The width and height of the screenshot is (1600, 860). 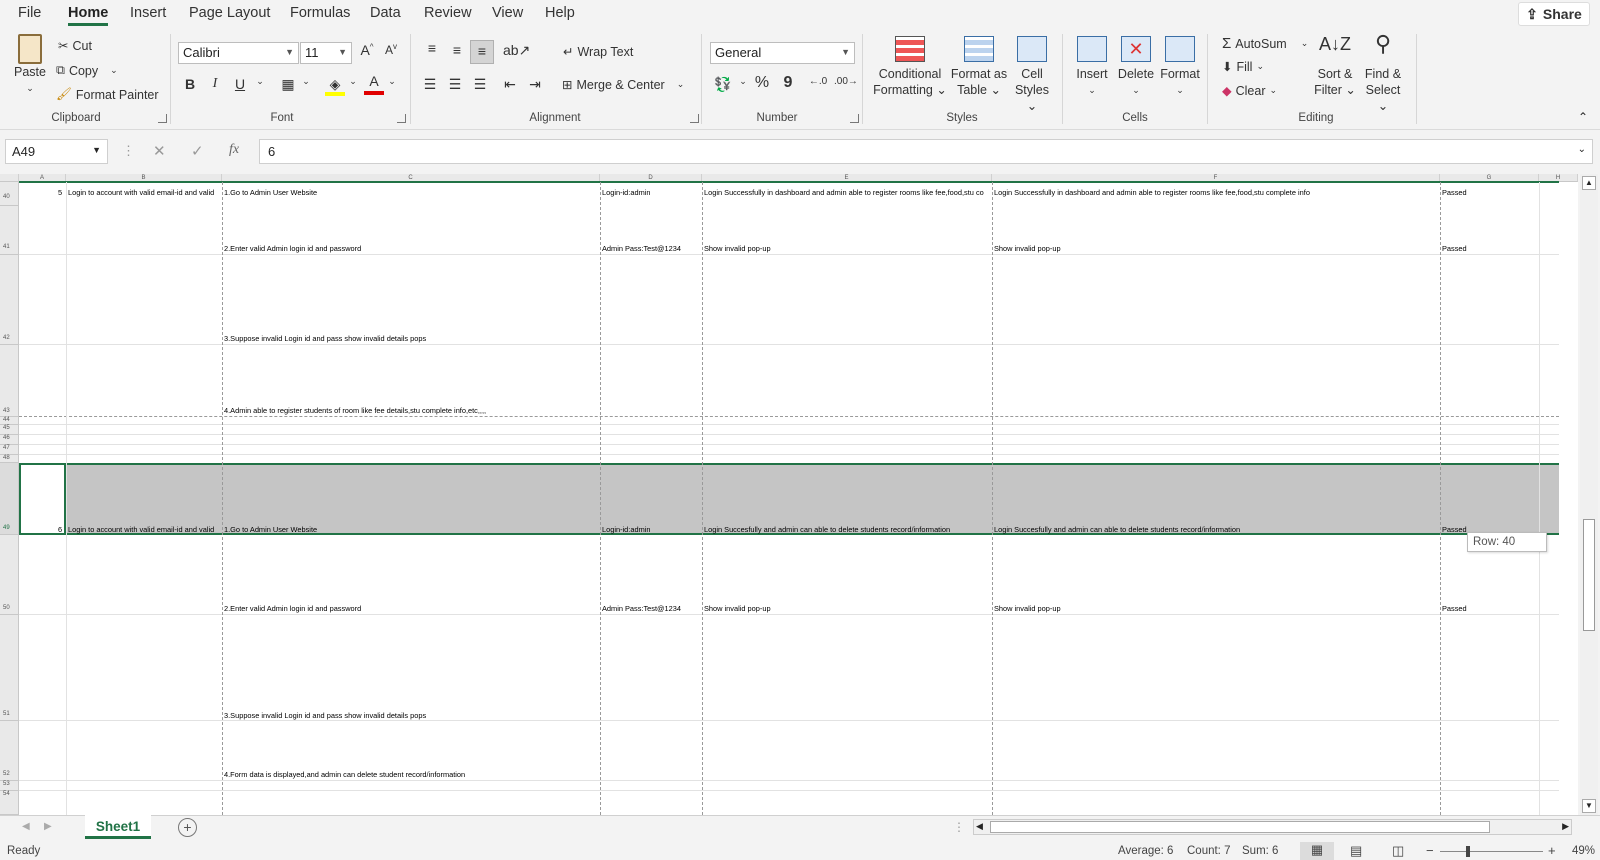 What do you see at coordinates (1468, 851) in the screenshot?
I see `zoom-slider-thumb` at bounding box center [1468, 851].